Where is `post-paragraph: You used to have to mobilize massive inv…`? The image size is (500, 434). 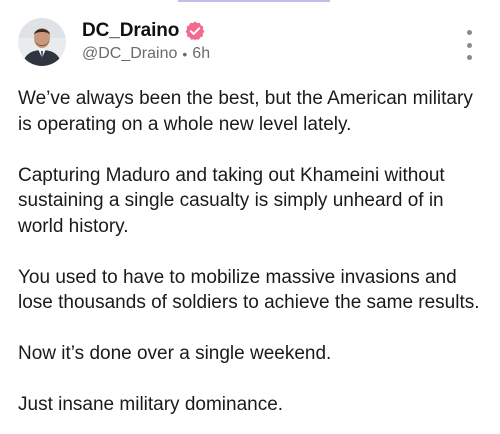 post-paragraph: You used to have to mobilize massive inv… is located at coordinates (249, 290).